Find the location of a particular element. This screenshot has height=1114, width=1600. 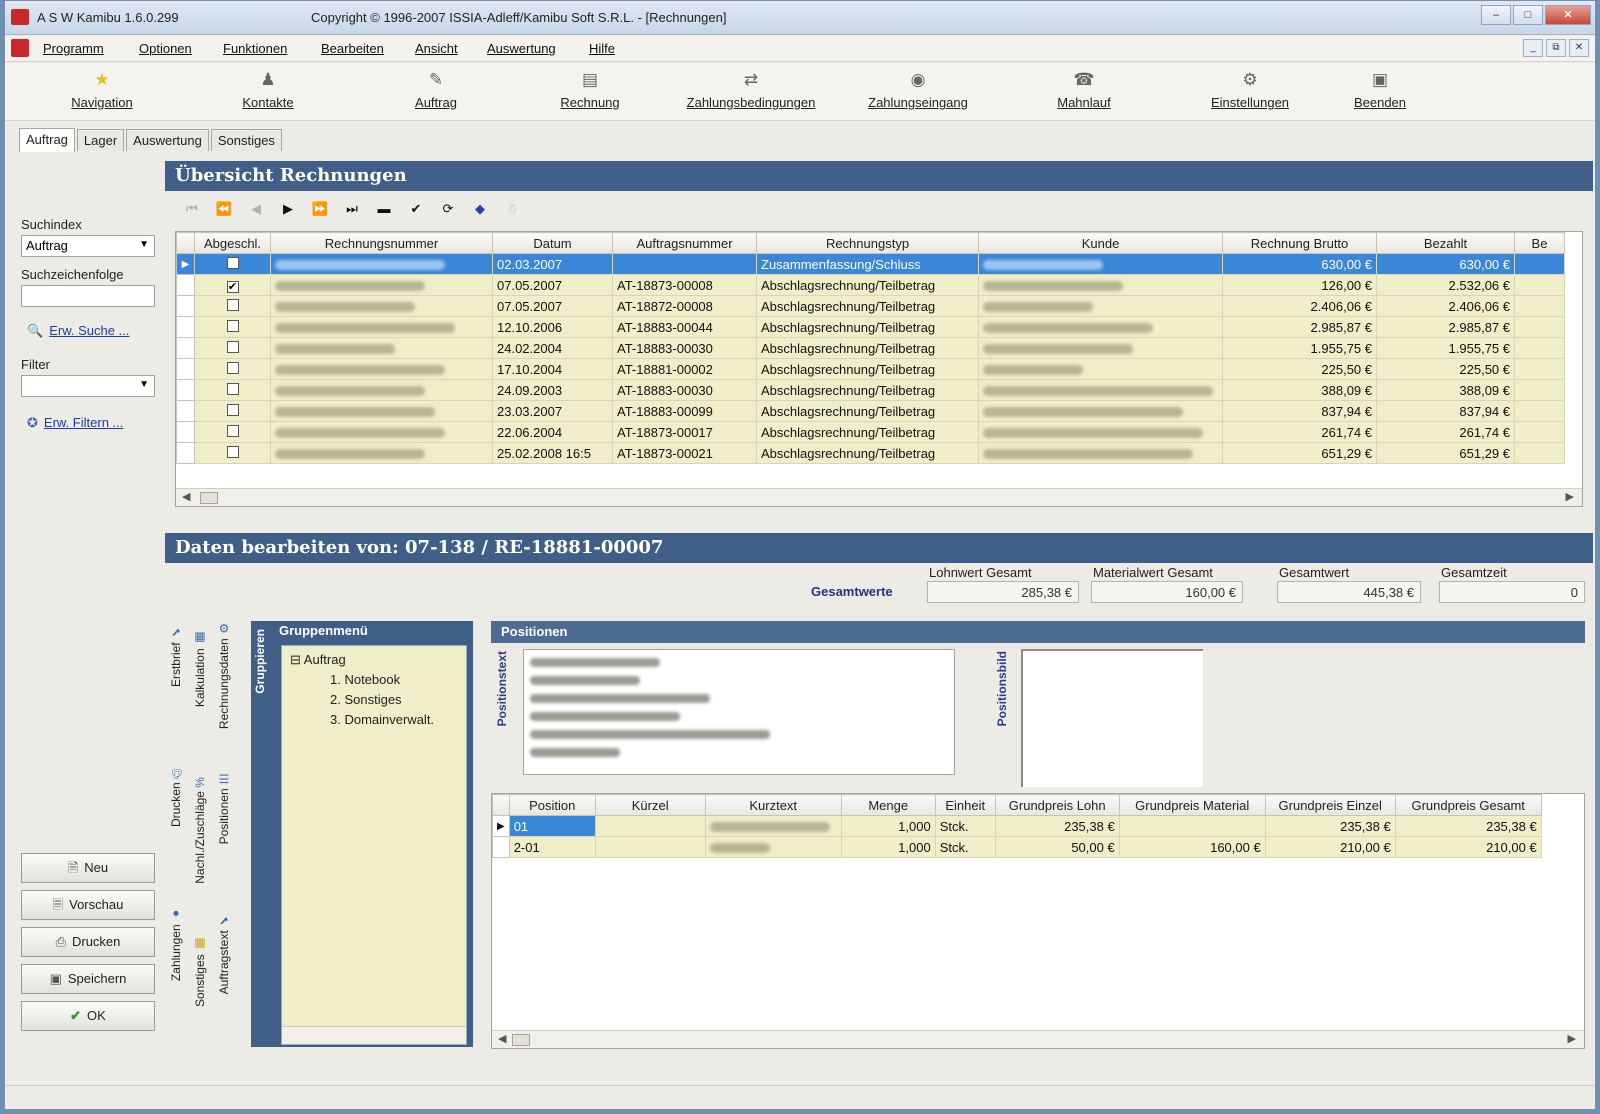

tree-node-notebook: 1. Notebook is located at coordinates (365, 679).